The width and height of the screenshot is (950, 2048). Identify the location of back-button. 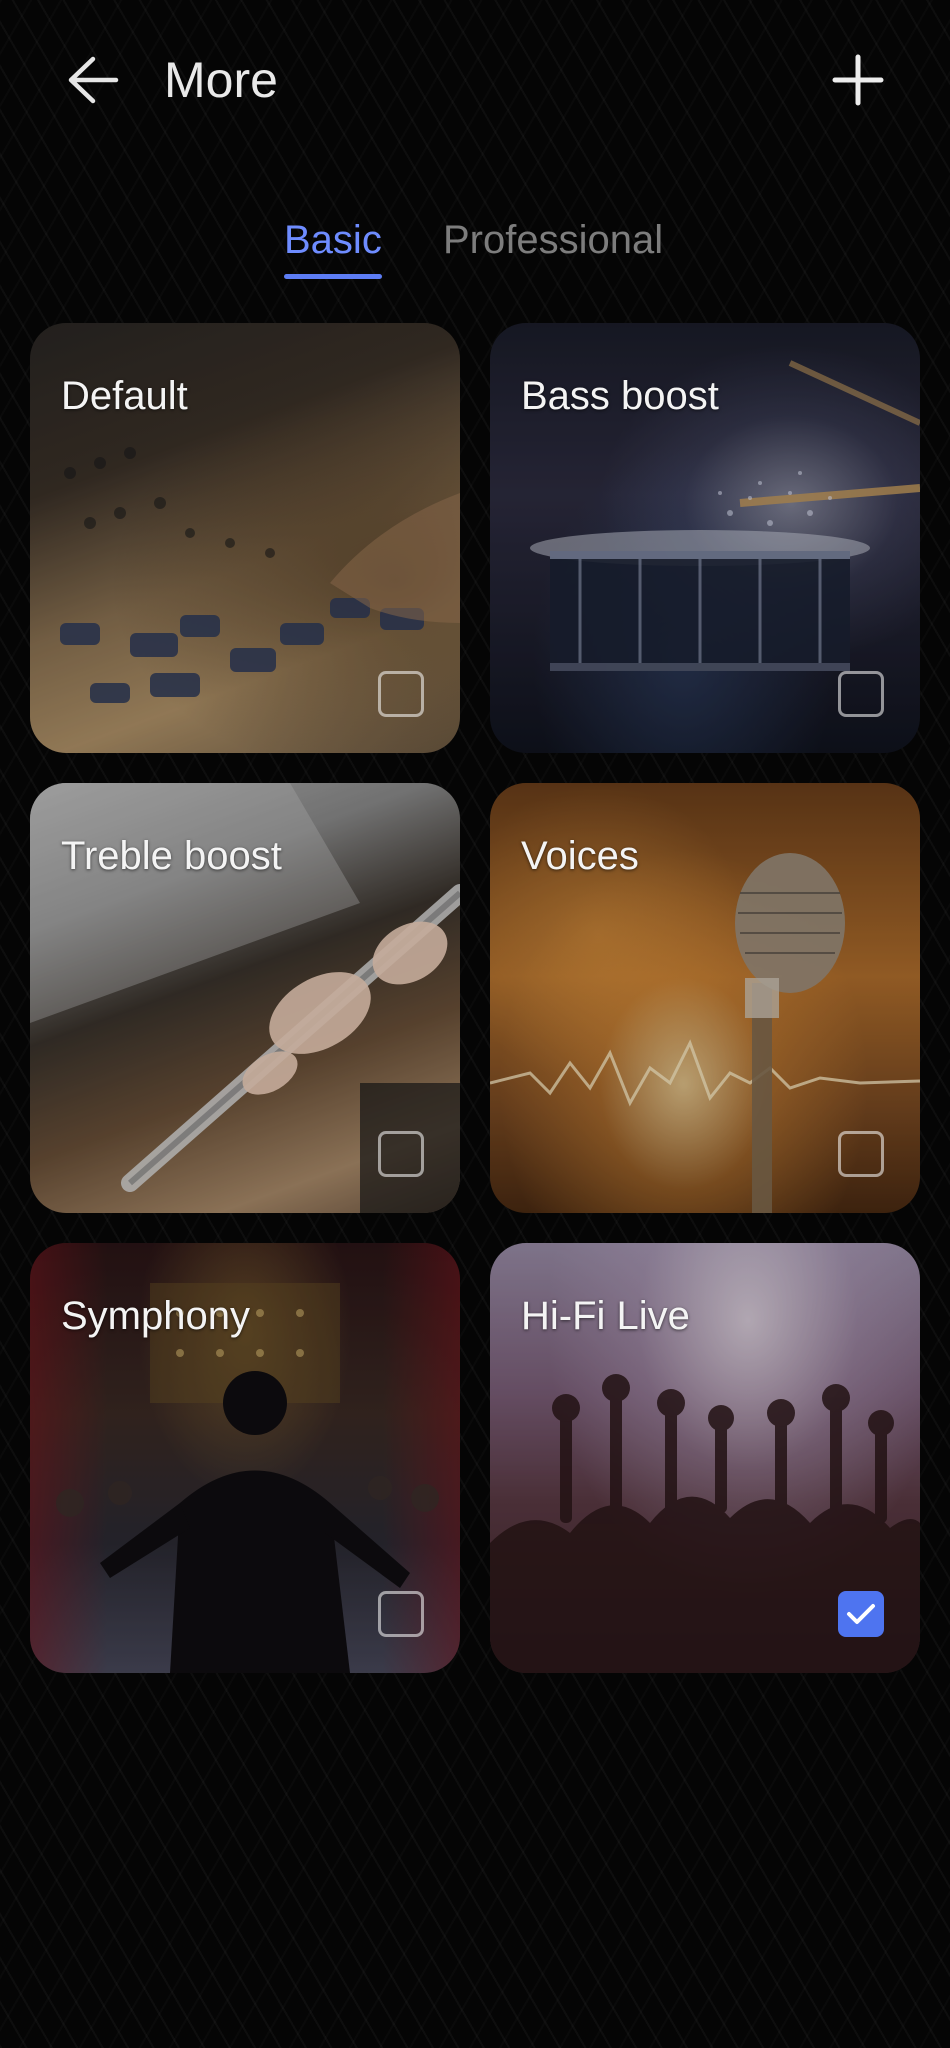
(93, 80).